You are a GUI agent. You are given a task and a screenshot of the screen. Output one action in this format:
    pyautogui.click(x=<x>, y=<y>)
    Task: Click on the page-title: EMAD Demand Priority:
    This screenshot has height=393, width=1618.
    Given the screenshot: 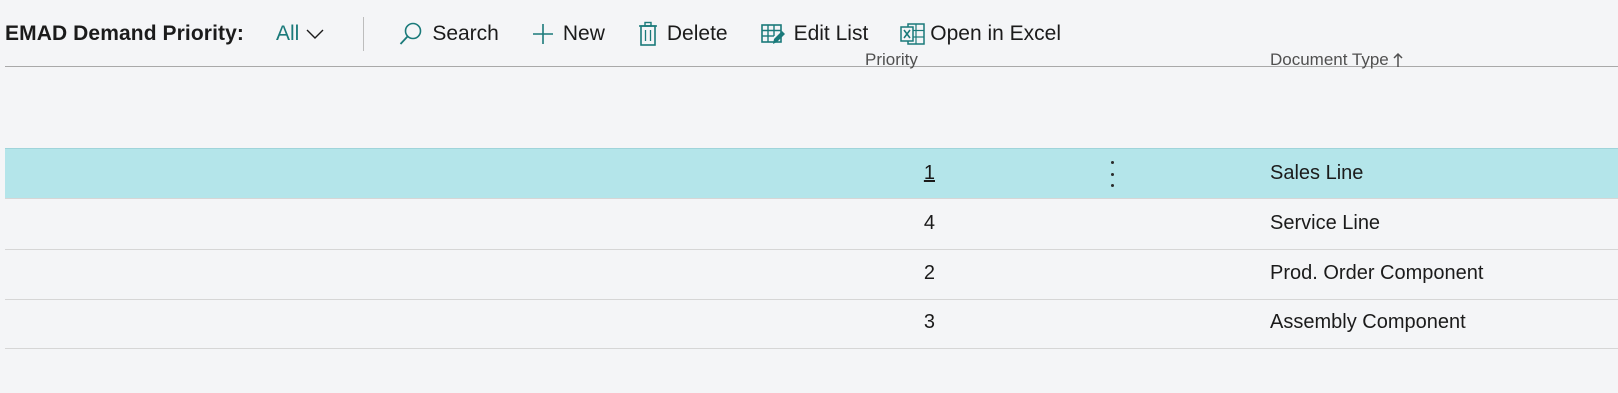 What is the action you would take?
    pyautogui.click(x=124, y=33)
    